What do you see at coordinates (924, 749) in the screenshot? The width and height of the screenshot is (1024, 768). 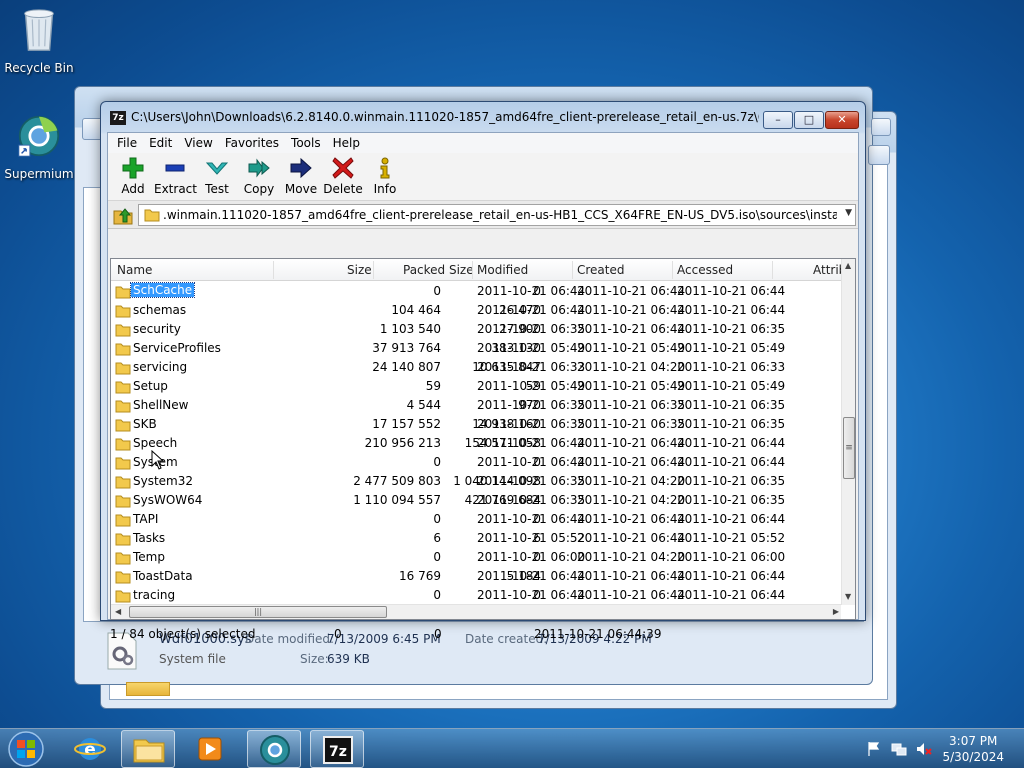 I see `volume-muted-icon` at bounding box center [924, 749].